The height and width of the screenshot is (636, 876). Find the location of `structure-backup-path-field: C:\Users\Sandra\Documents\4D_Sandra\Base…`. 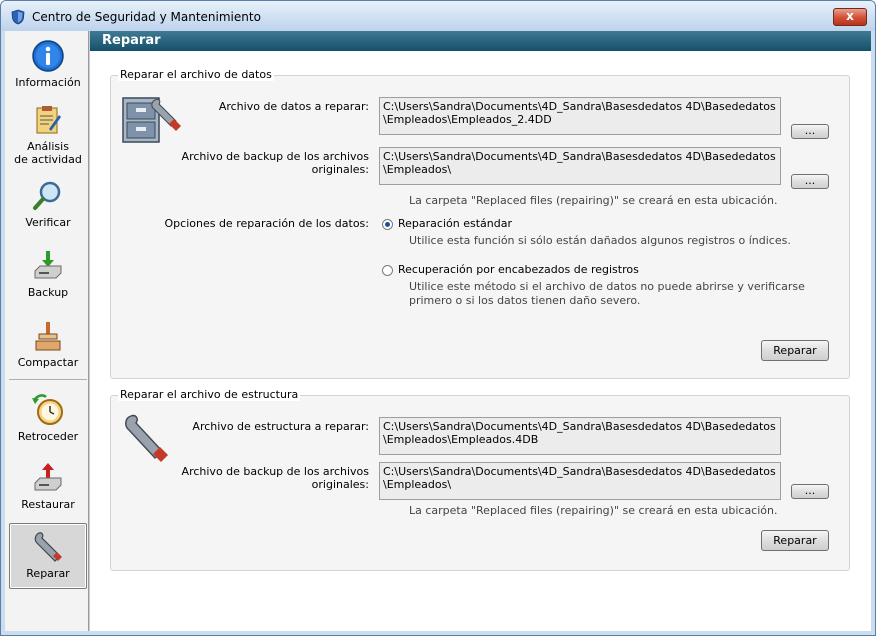

structure-backup-path-field: C:\Users\Sandra\Documents\4D_Sandra\Base… is located at coordinates (580, 481).